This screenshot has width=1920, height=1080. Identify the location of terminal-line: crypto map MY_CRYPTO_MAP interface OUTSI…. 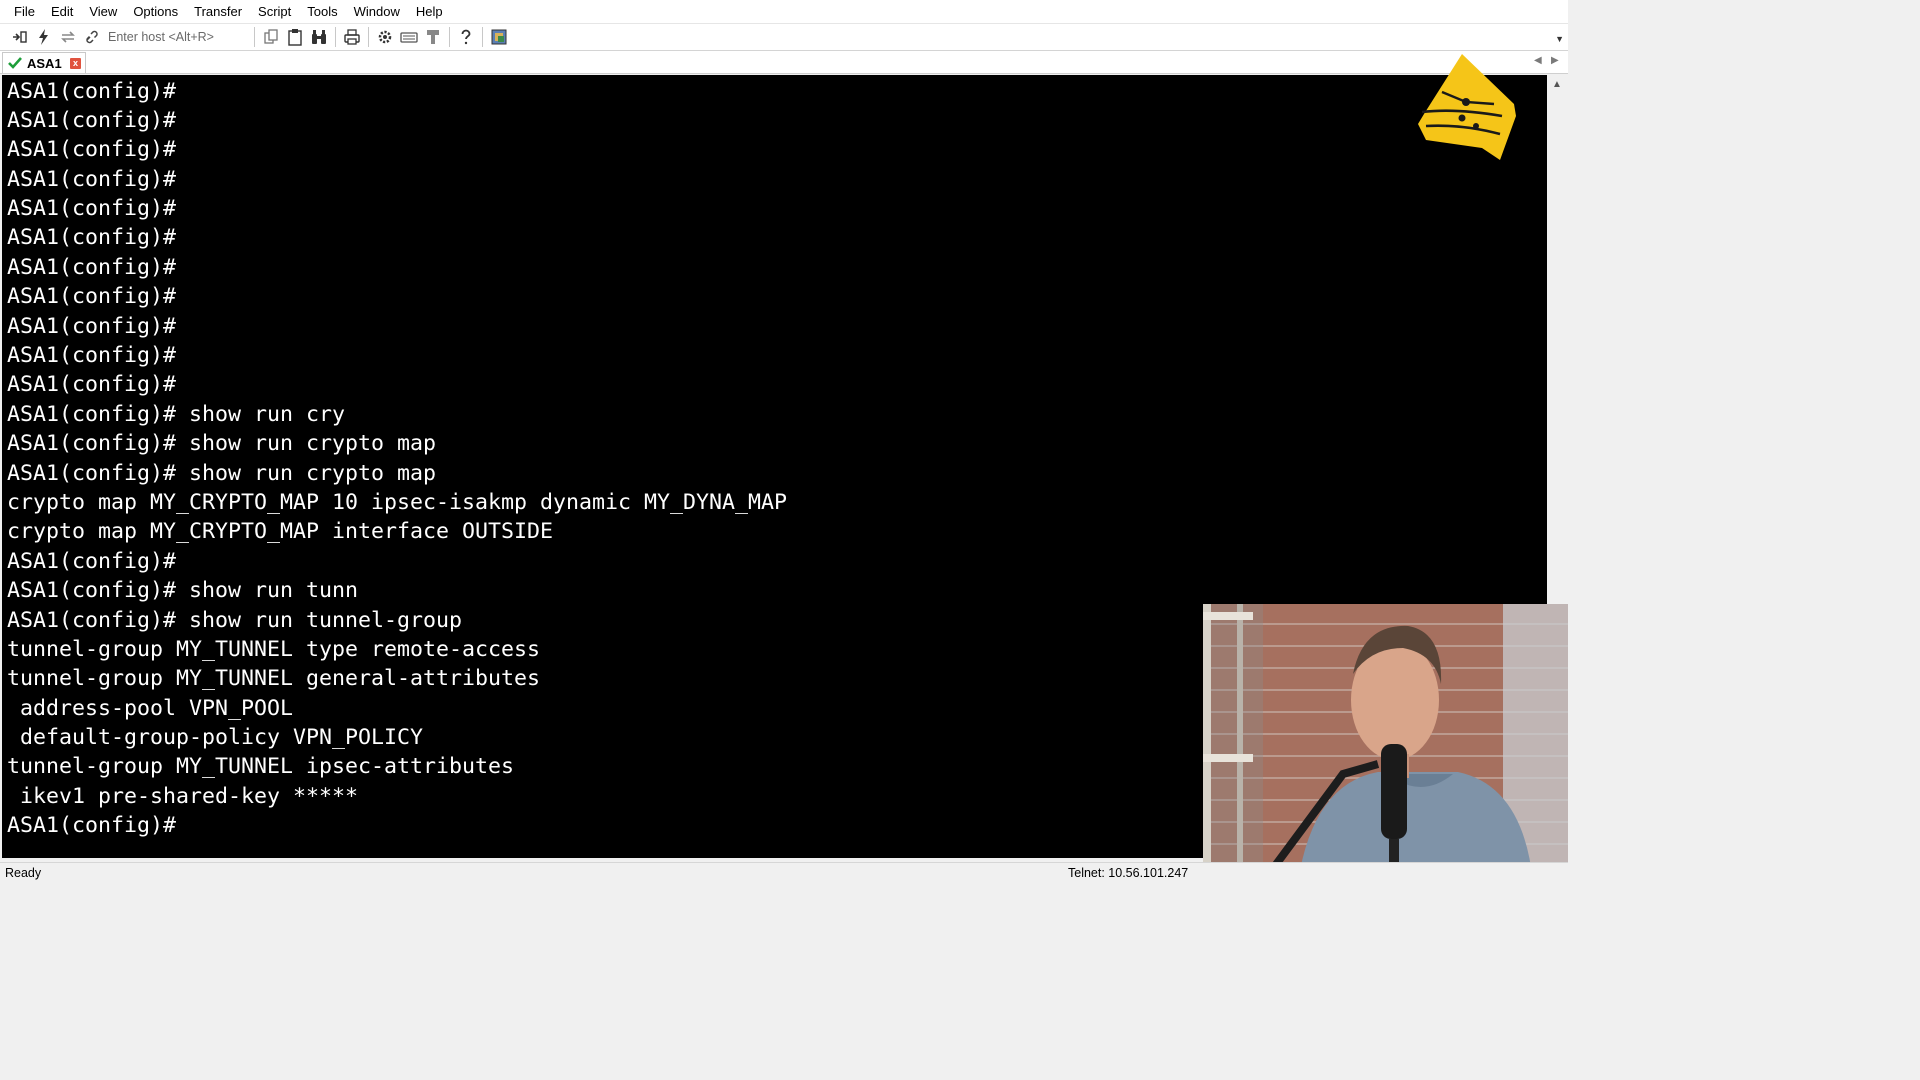
(280, 532).